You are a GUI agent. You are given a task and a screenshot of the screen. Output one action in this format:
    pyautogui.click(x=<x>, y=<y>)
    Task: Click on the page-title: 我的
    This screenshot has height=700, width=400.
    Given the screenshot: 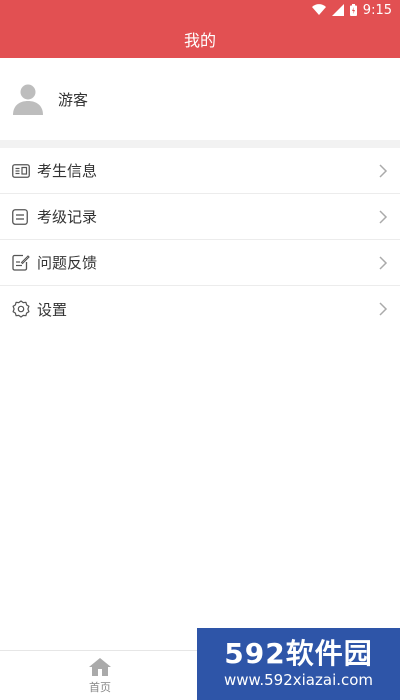 What is the action you would take?
    pyautogui.click(x=199, y=40)
    